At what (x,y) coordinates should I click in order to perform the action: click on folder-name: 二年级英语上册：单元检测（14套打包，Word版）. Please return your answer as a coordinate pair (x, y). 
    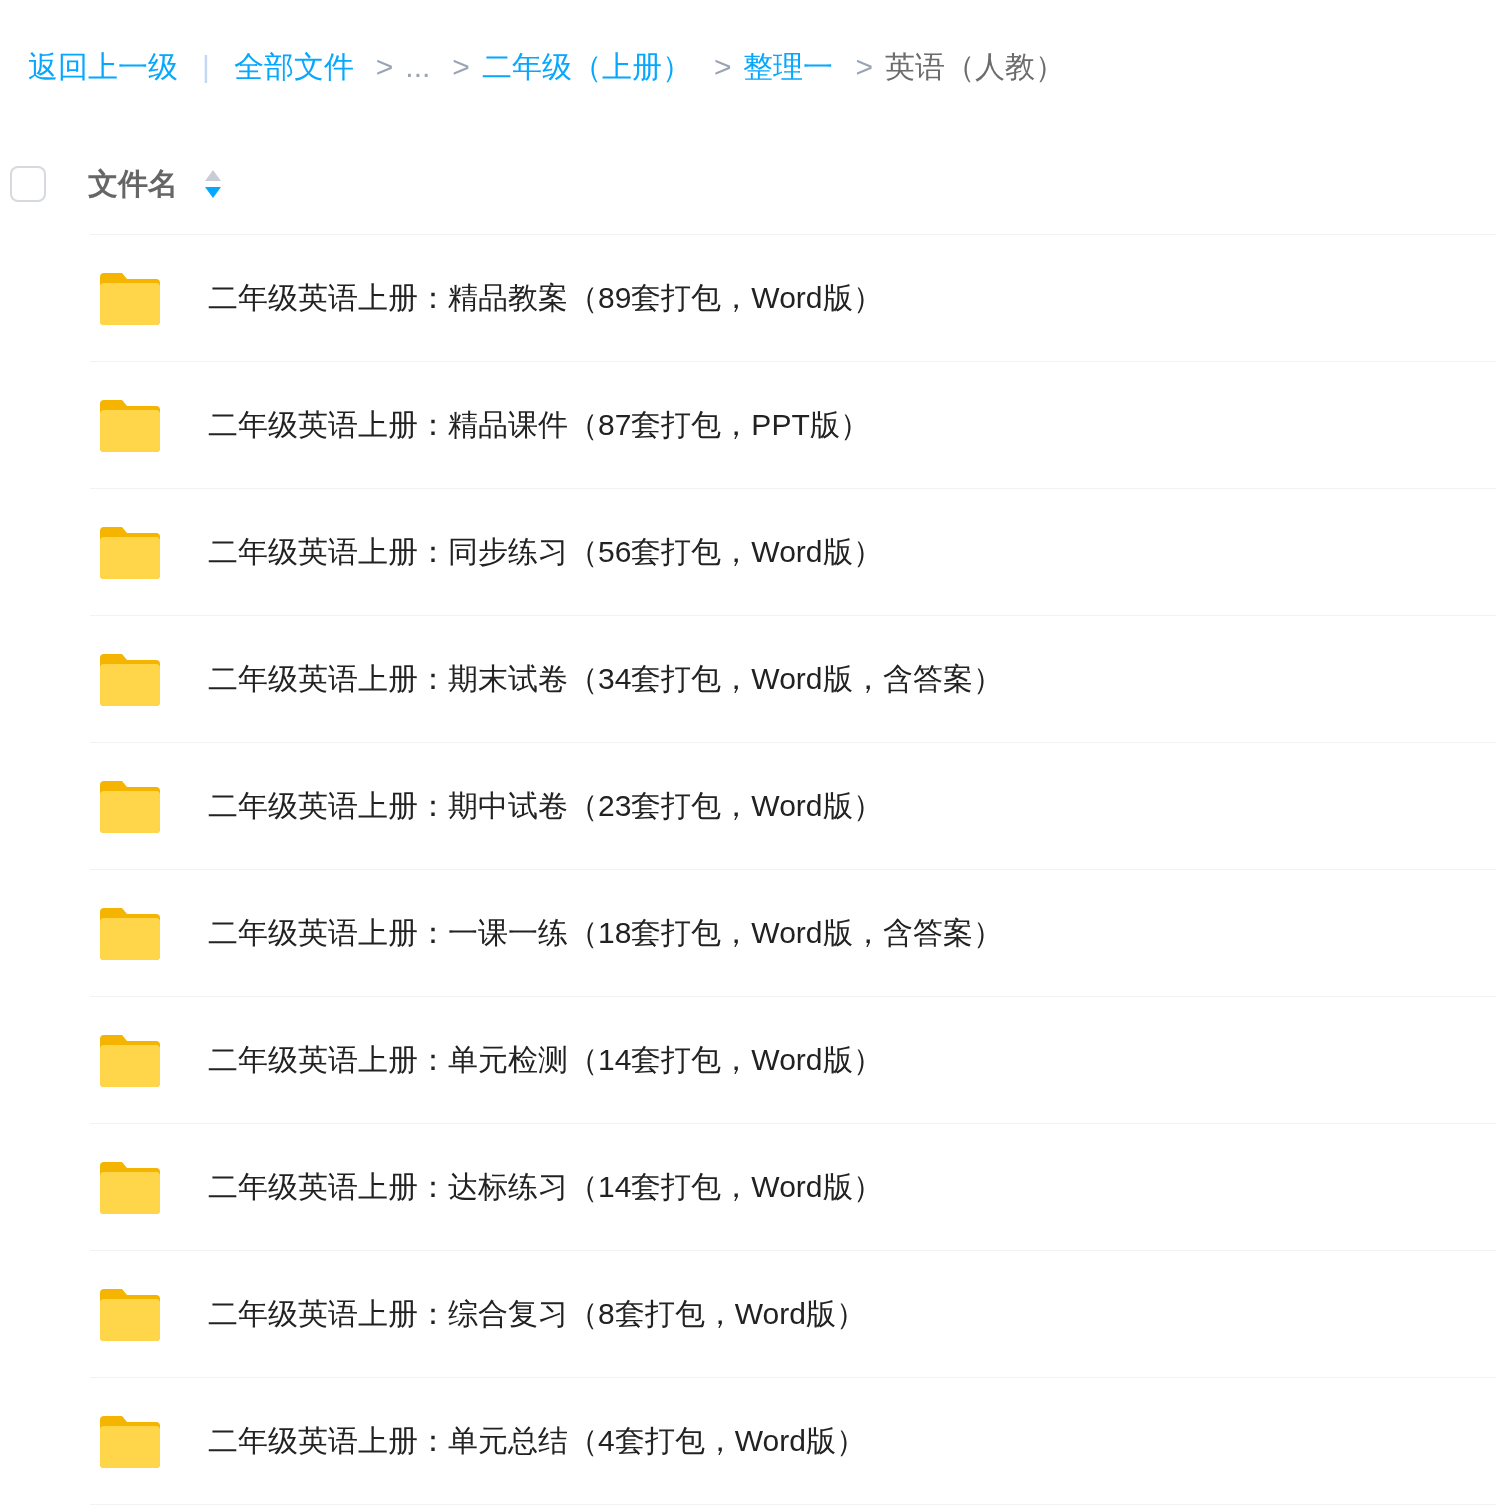
    Looking at the image, I should click on (545, 1060).